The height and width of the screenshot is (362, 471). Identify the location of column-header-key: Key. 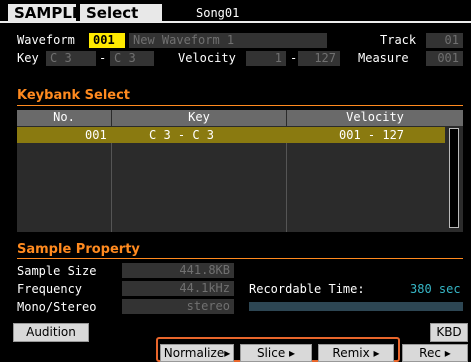
(199, 118).